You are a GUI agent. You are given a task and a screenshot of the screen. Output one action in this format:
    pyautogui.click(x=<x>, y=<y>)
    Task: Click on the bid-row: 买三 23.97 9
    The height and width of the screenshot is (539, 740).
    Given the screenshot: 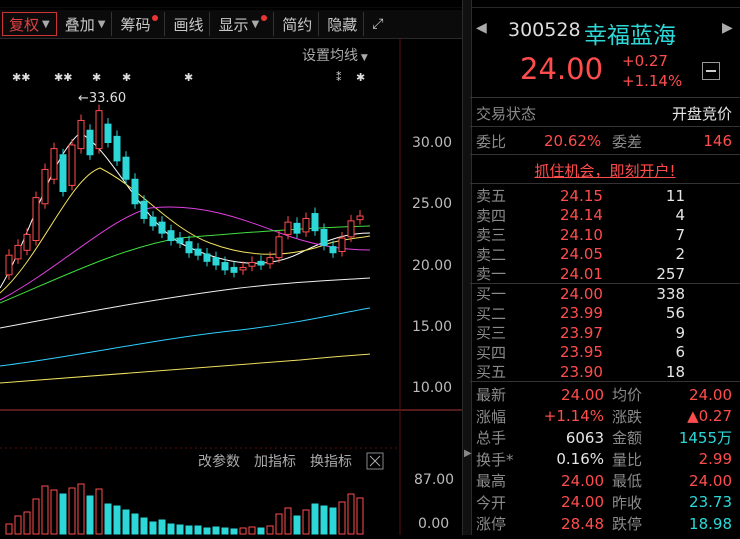 What is the action you would take?
    pyautogui.click(x=605, y=333)
    